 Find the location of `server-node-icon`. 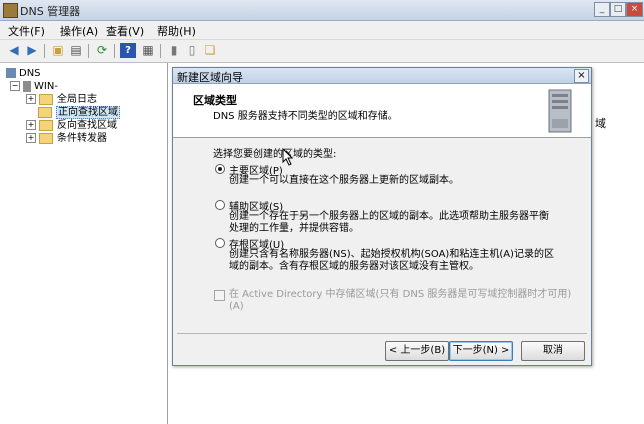

server-node-icon is located at coordinates (27, 86).